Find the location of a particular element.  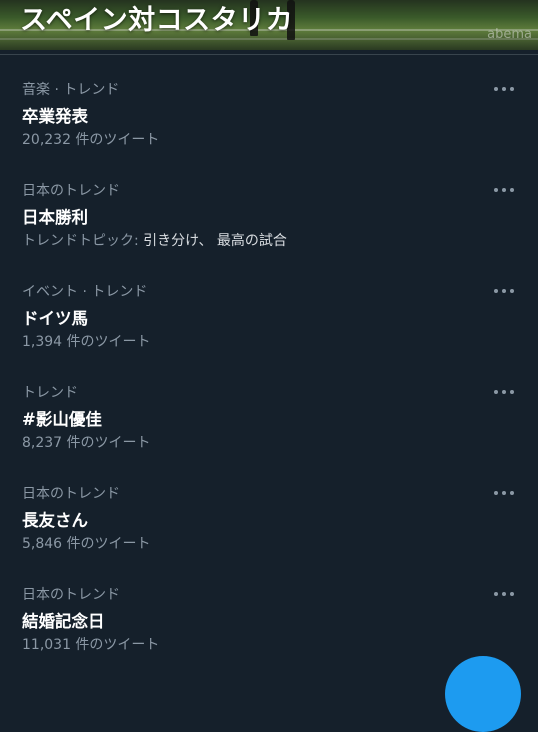

header-title: スペイン対コスタリカ is located at coordinates (157, 20).